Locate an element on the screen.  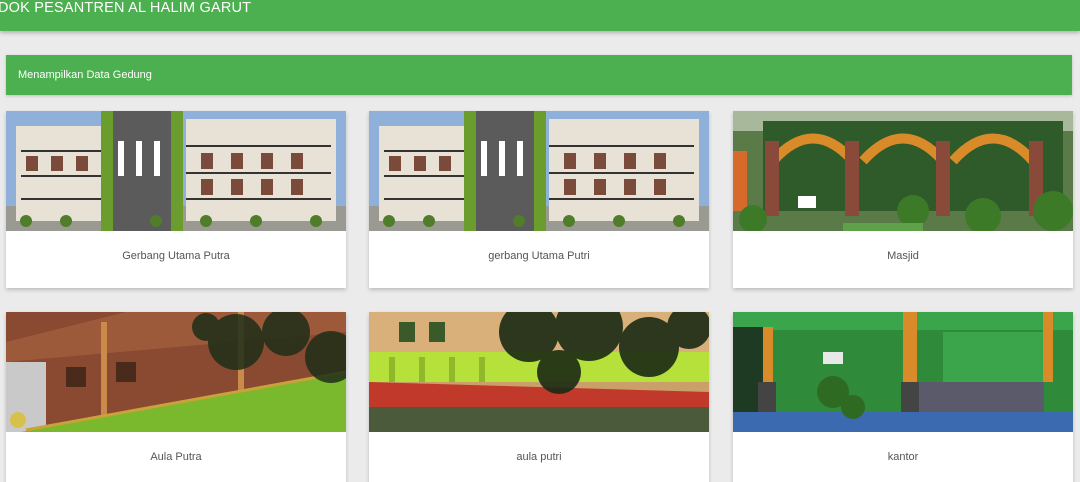
building-card: Aula Putra is located at coordinates (176, 397).